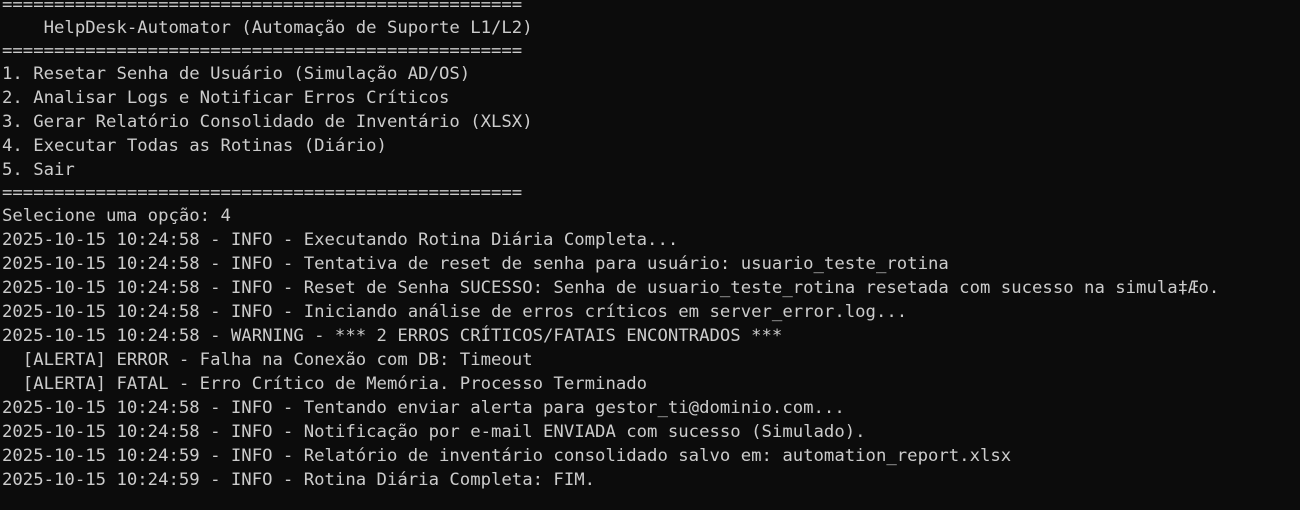 The width and height of the screenshot is (1300, 510). I want to click on prompt-input: 4, so click(226, 216).